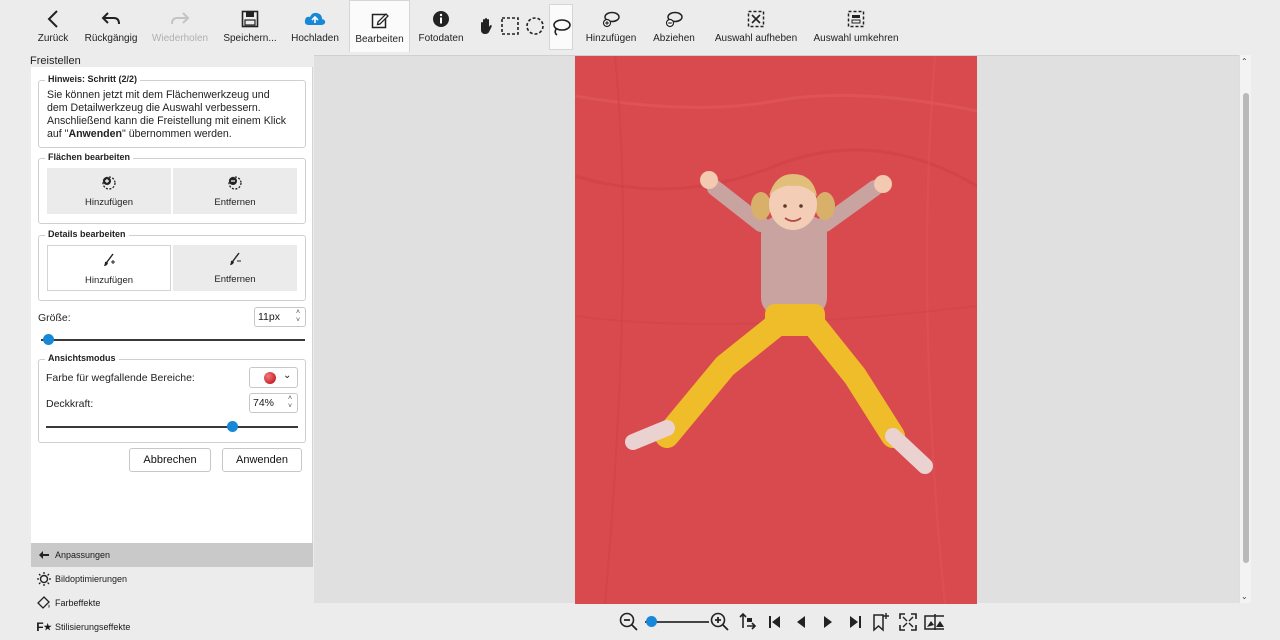 Image resolution: width=1280 pixels, height=640 pixels. What do you see at coordinates (235, 279) in the screenshot?
I see `detail-remove-label: Entfernen` at bounding box center [235, 279].